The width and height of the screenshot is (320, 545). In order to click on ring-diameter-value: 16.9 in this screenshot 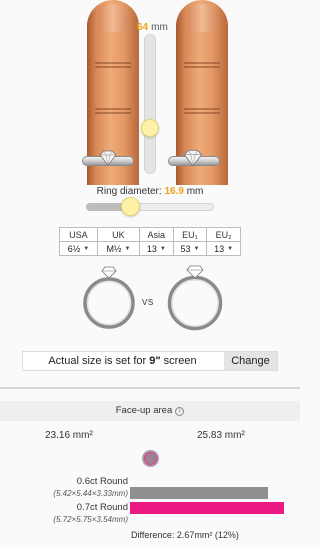, I will do `click(174, 191)`.